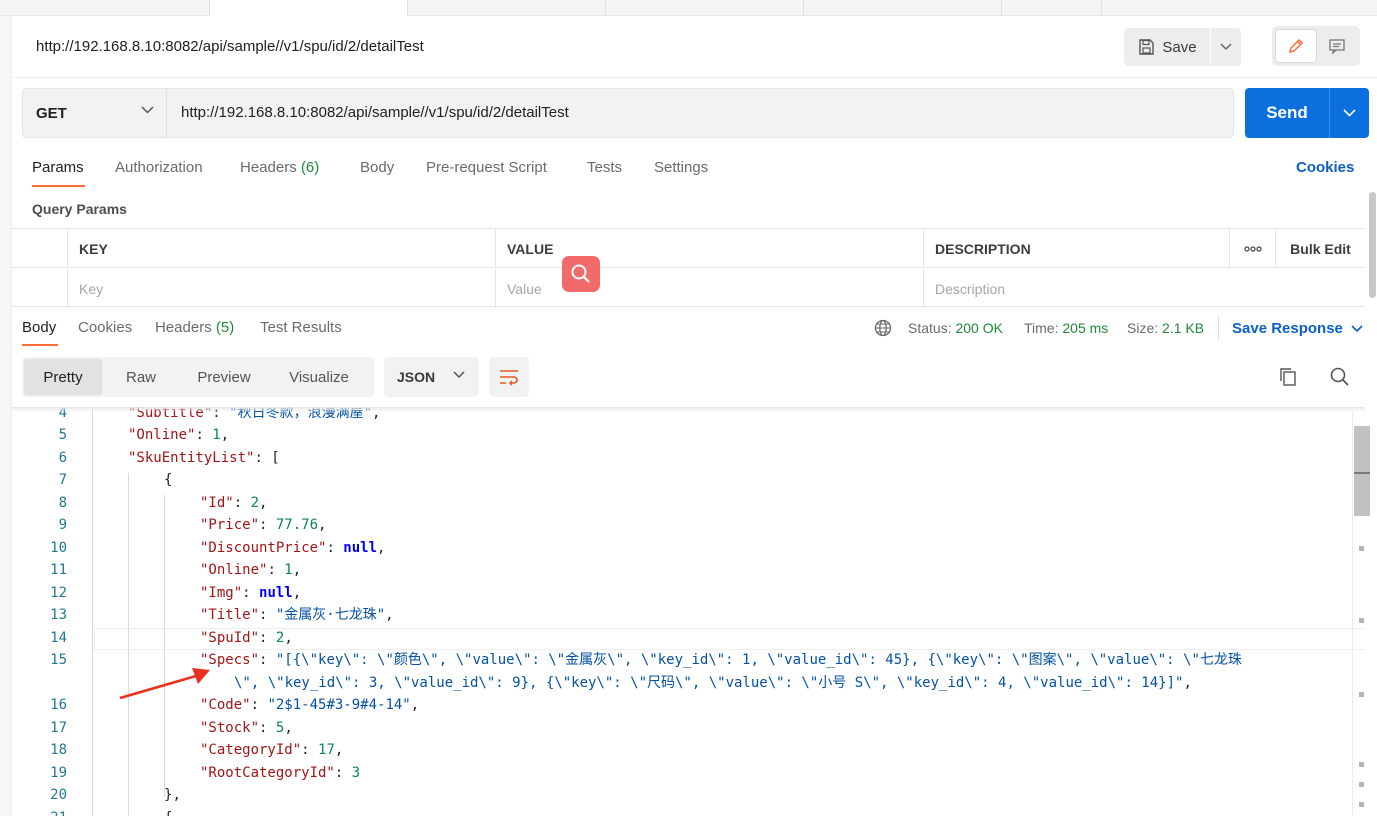  What do you see at coordinates (581, 274) in the screenshot?
I see `floating-search-button` at bounding box center [581, 274].